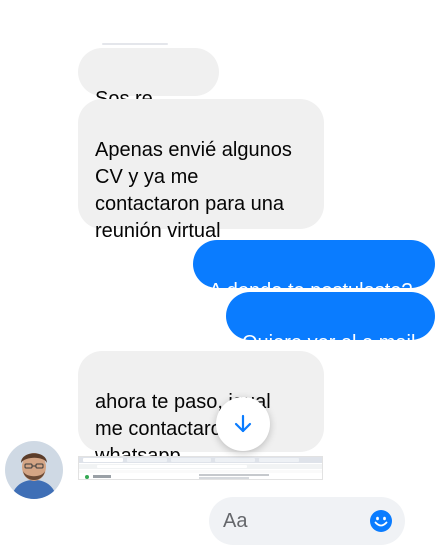 The image size is (448, 555). I want to click on smiley-icon, so click(381, 521).